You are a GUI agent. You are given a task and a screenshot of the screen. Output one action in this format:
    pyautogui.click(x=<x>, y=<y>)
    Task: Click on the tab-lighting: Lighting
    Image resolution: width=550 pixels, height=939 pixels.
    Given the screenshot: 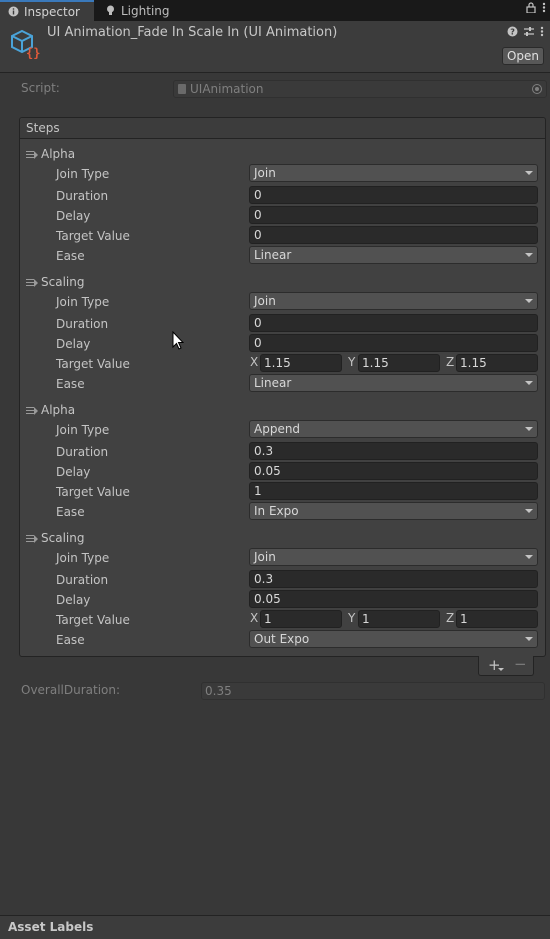 What is the action you would take?
    pyautogui.click(x=140, y=10)
    